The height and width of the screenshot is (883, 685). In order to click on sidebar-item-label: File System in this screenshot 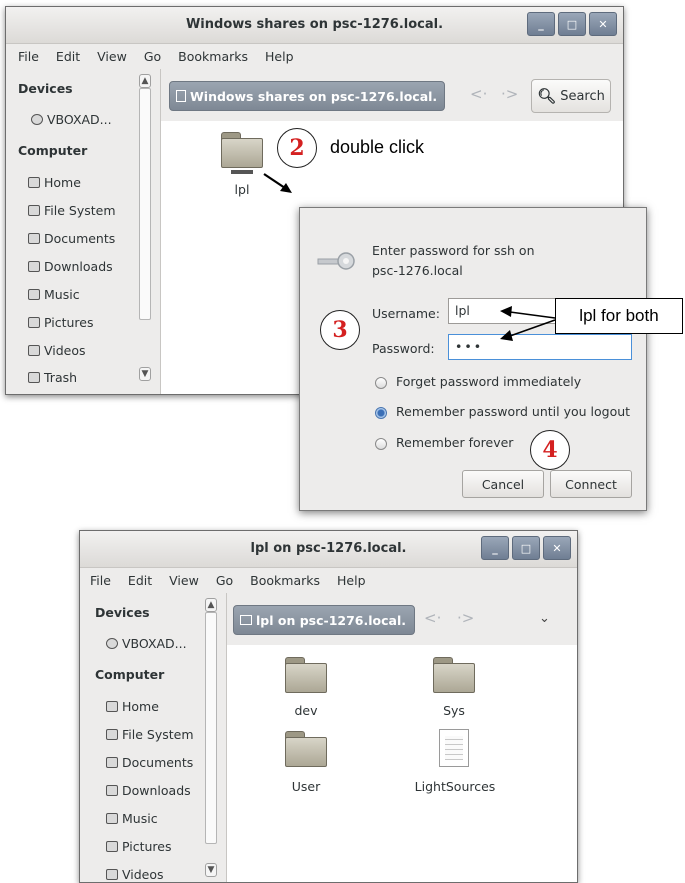, I will do `click(158, 734)`.